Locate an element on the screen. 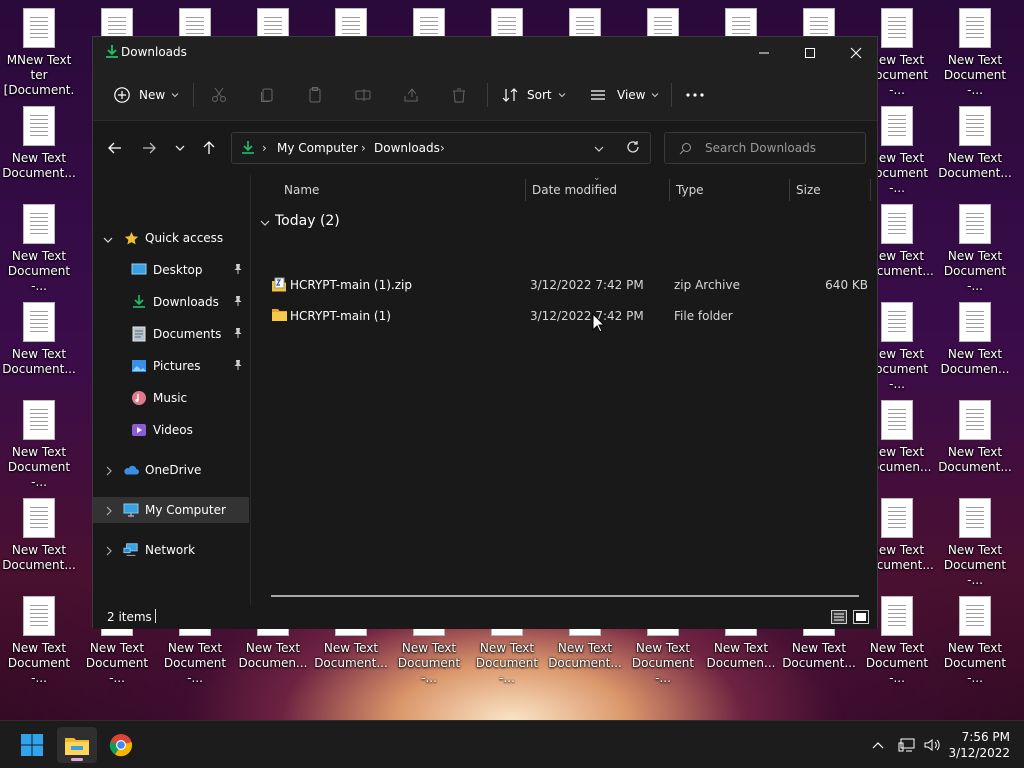  ellipsis-icon is located at coordinates (695, 95).